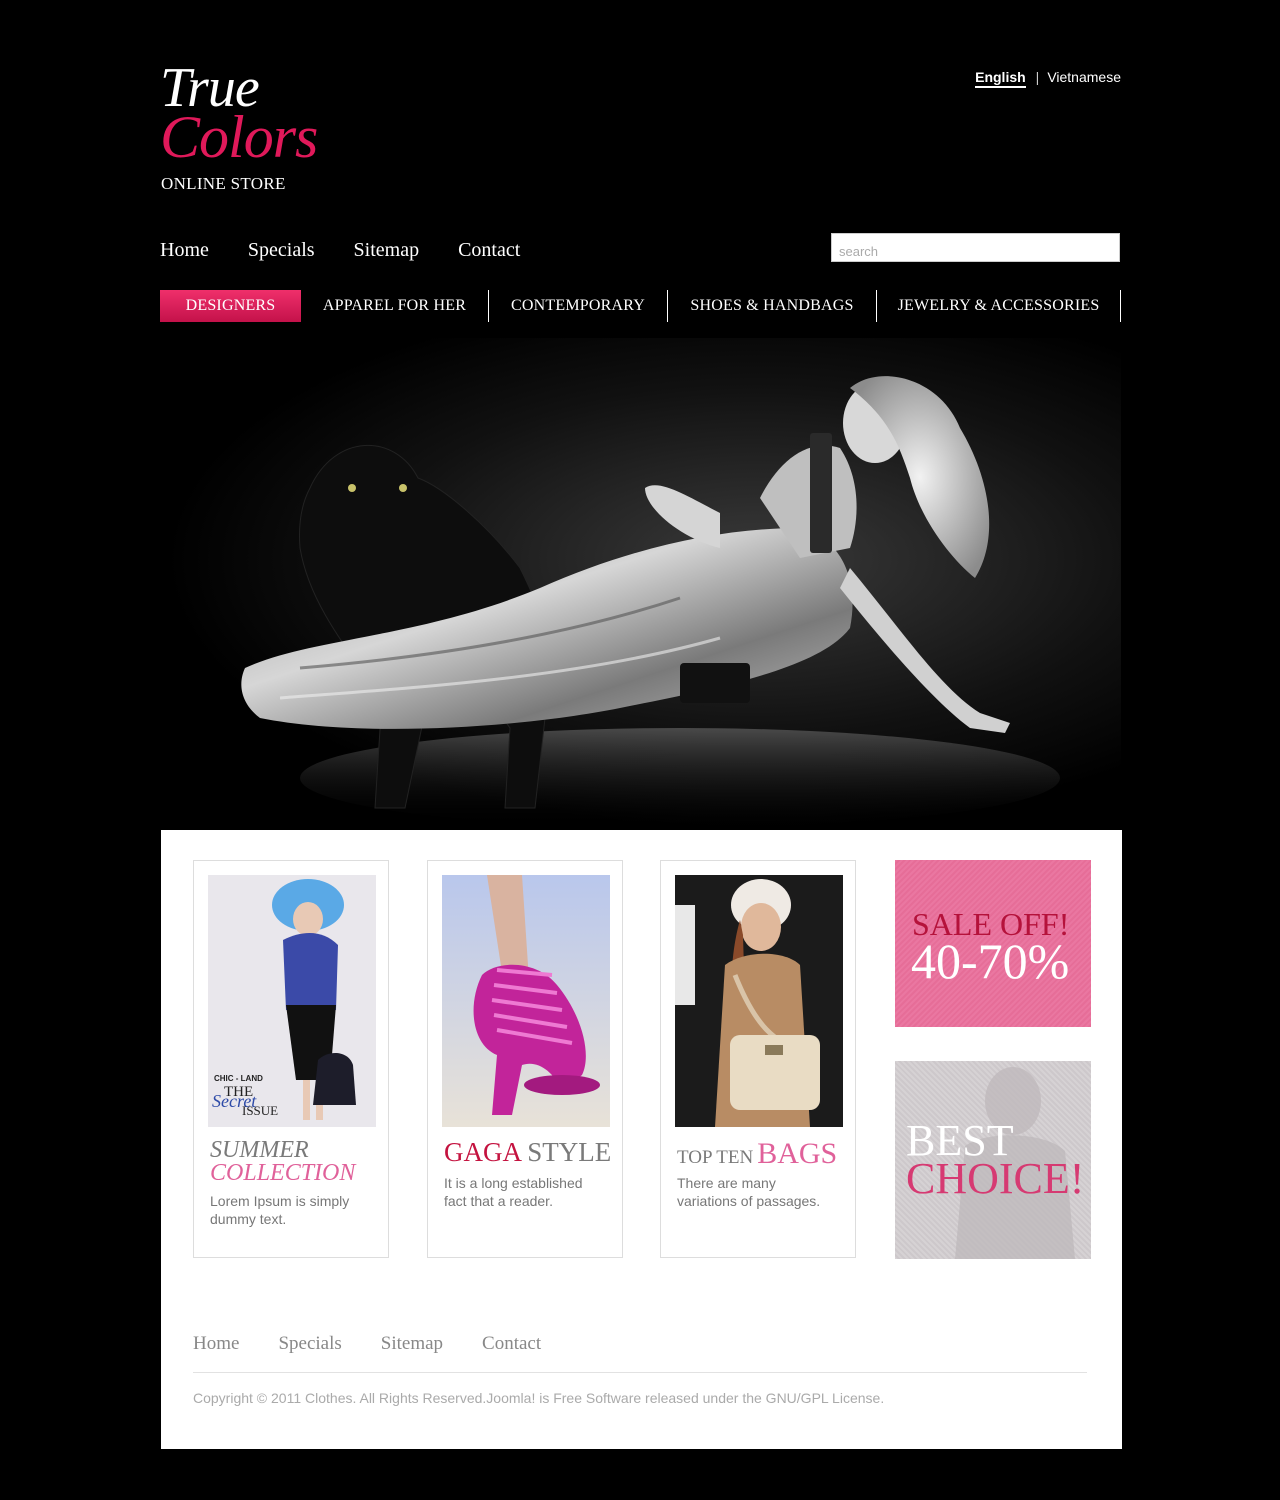  Describe the element at coordinates (230, 306) in the screenshot. I see `category-designers: DESIGNERS` at that location.